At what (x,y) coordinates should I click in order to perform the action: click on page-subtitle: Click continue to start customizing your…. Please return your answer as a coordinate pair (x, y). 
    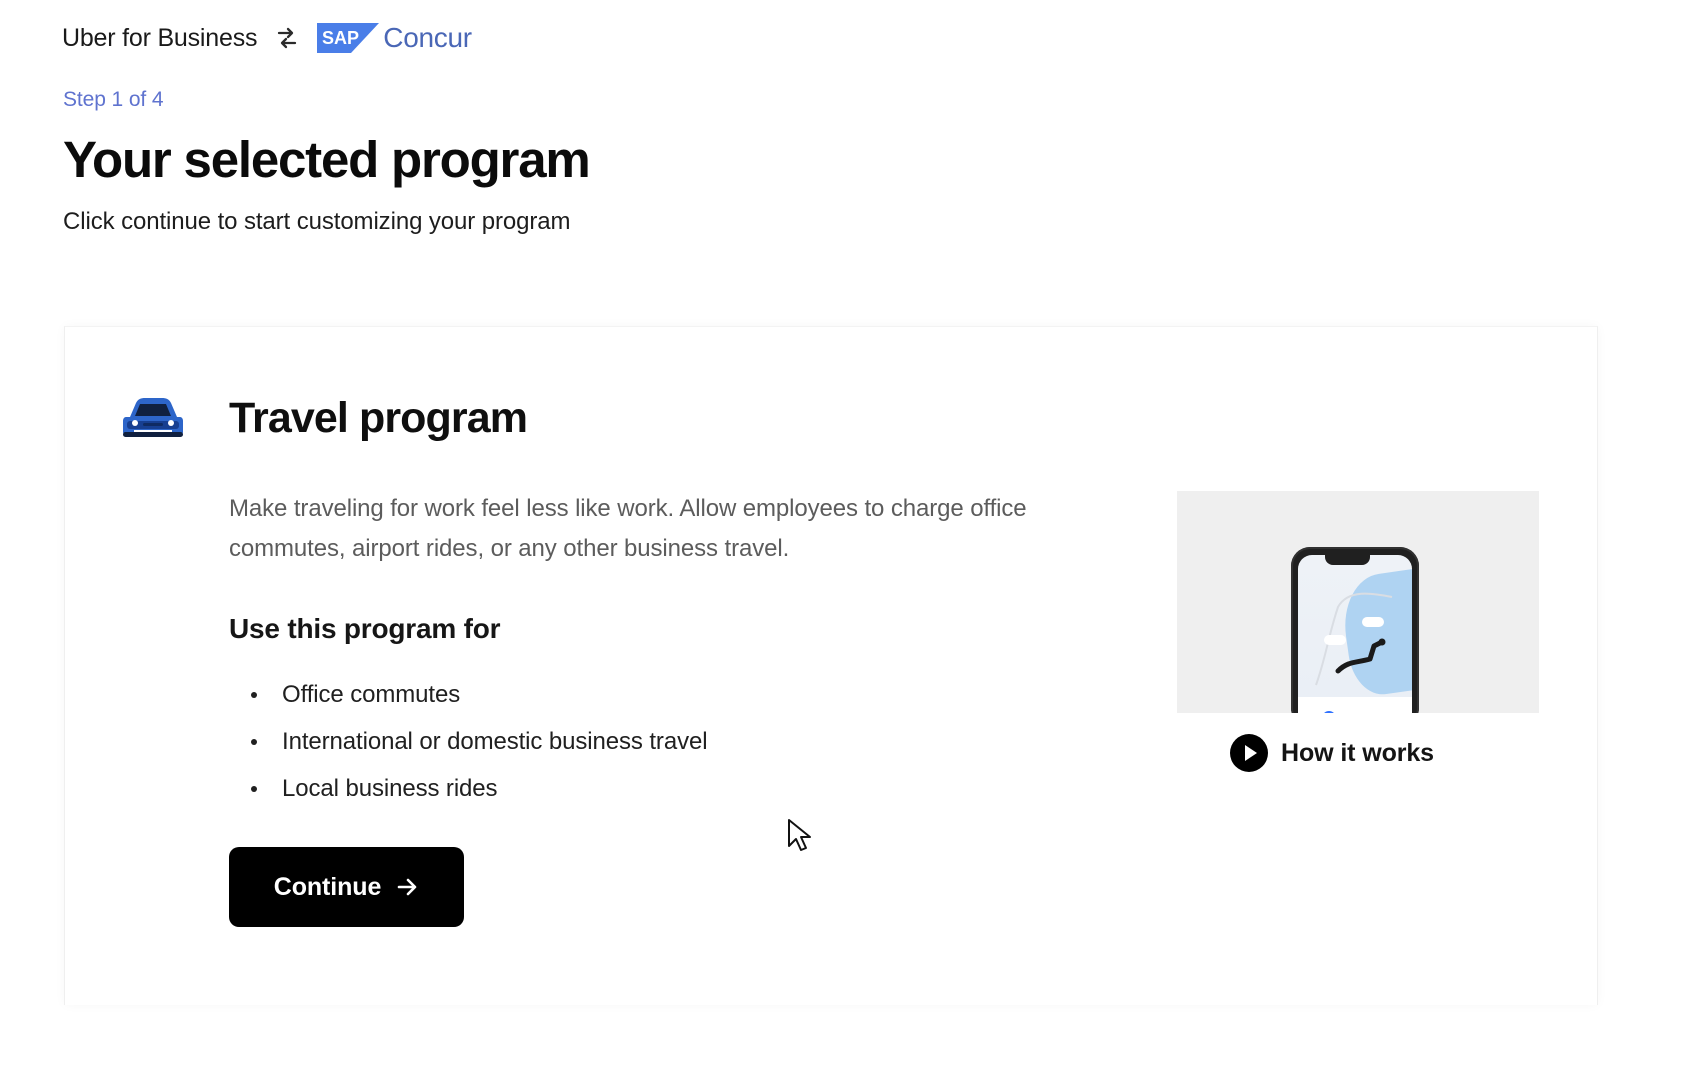
    Looking at the image, I should click on (317, 221).